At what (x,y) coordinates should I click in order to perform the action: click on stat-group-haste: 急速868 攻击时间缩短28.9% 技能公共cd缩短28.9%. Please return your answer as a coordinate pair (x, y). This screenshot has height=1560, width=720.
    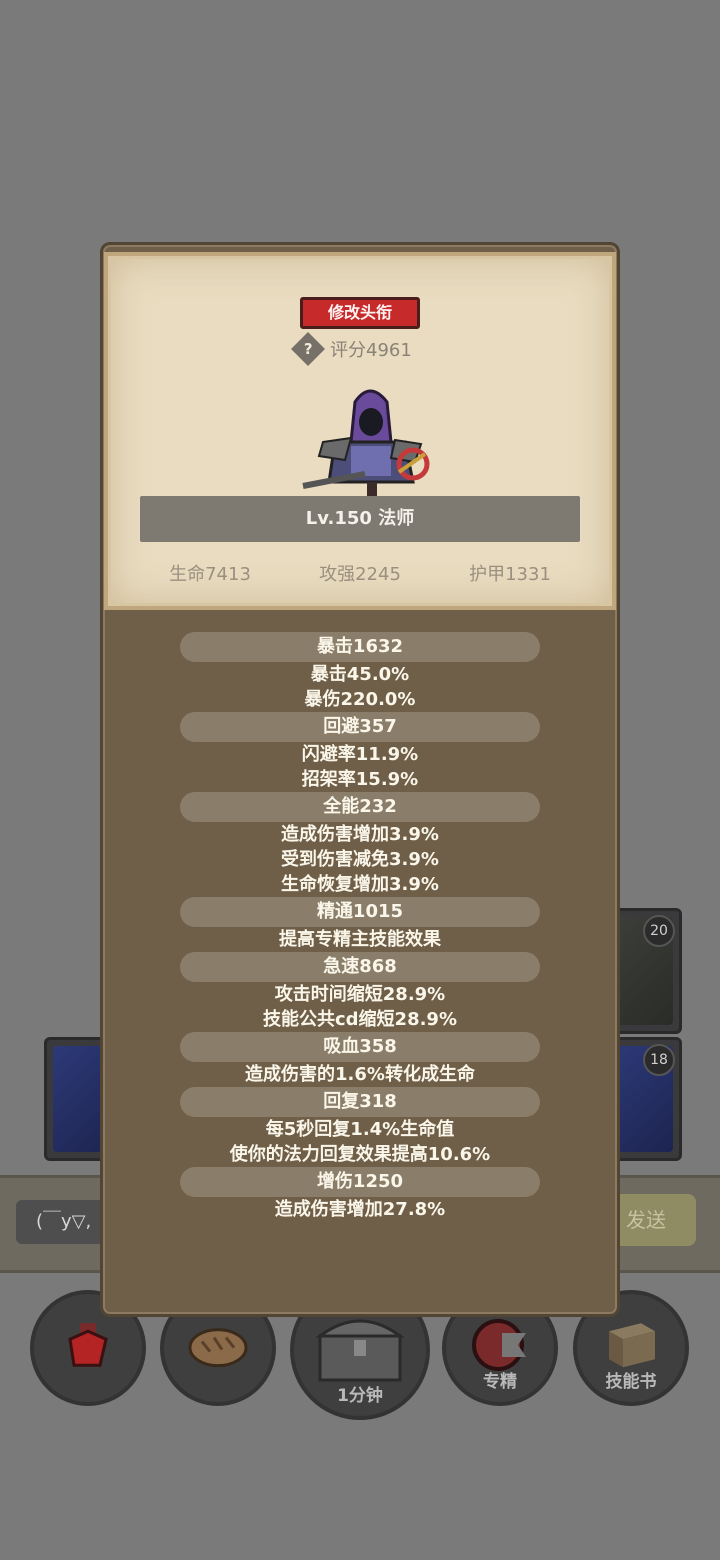
    Looking at the image, I should click on (360, 992).